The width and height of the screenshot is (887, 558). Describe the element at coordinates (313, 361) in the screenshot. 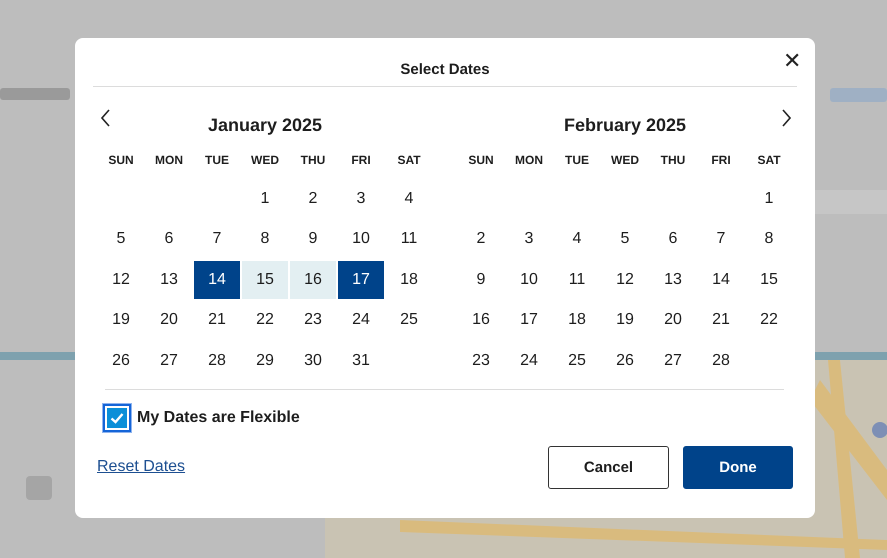

I see `day-cell: 30` at that location.